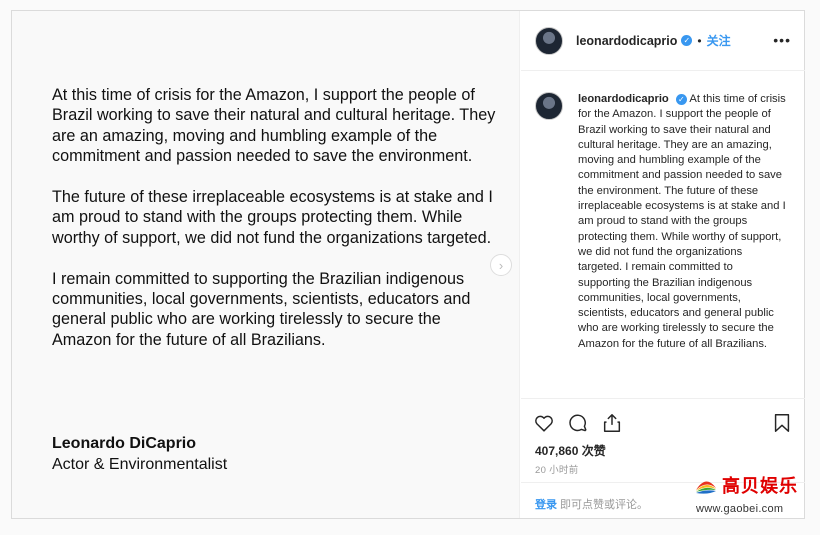 The image size is (820, 535). Describe the element at coordinates (546, 505) in the screenshot. I see `login-link: 登录` at that location.